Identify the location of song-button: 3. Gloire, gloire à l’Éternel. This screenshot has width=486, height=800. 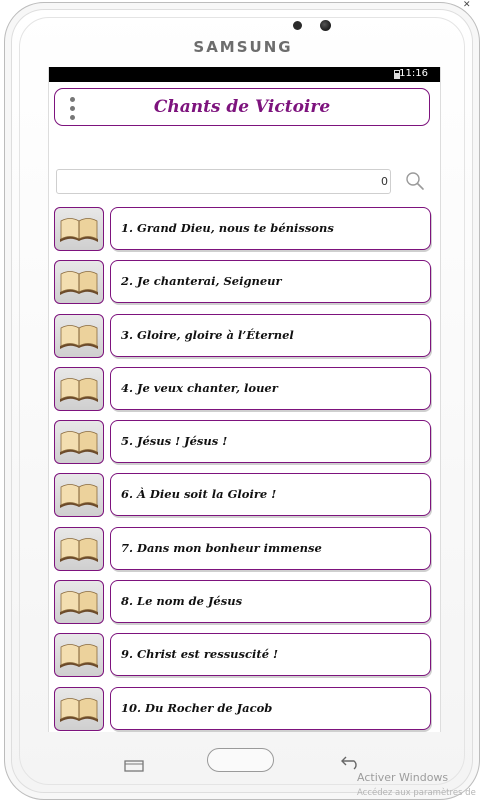
(270, 335).